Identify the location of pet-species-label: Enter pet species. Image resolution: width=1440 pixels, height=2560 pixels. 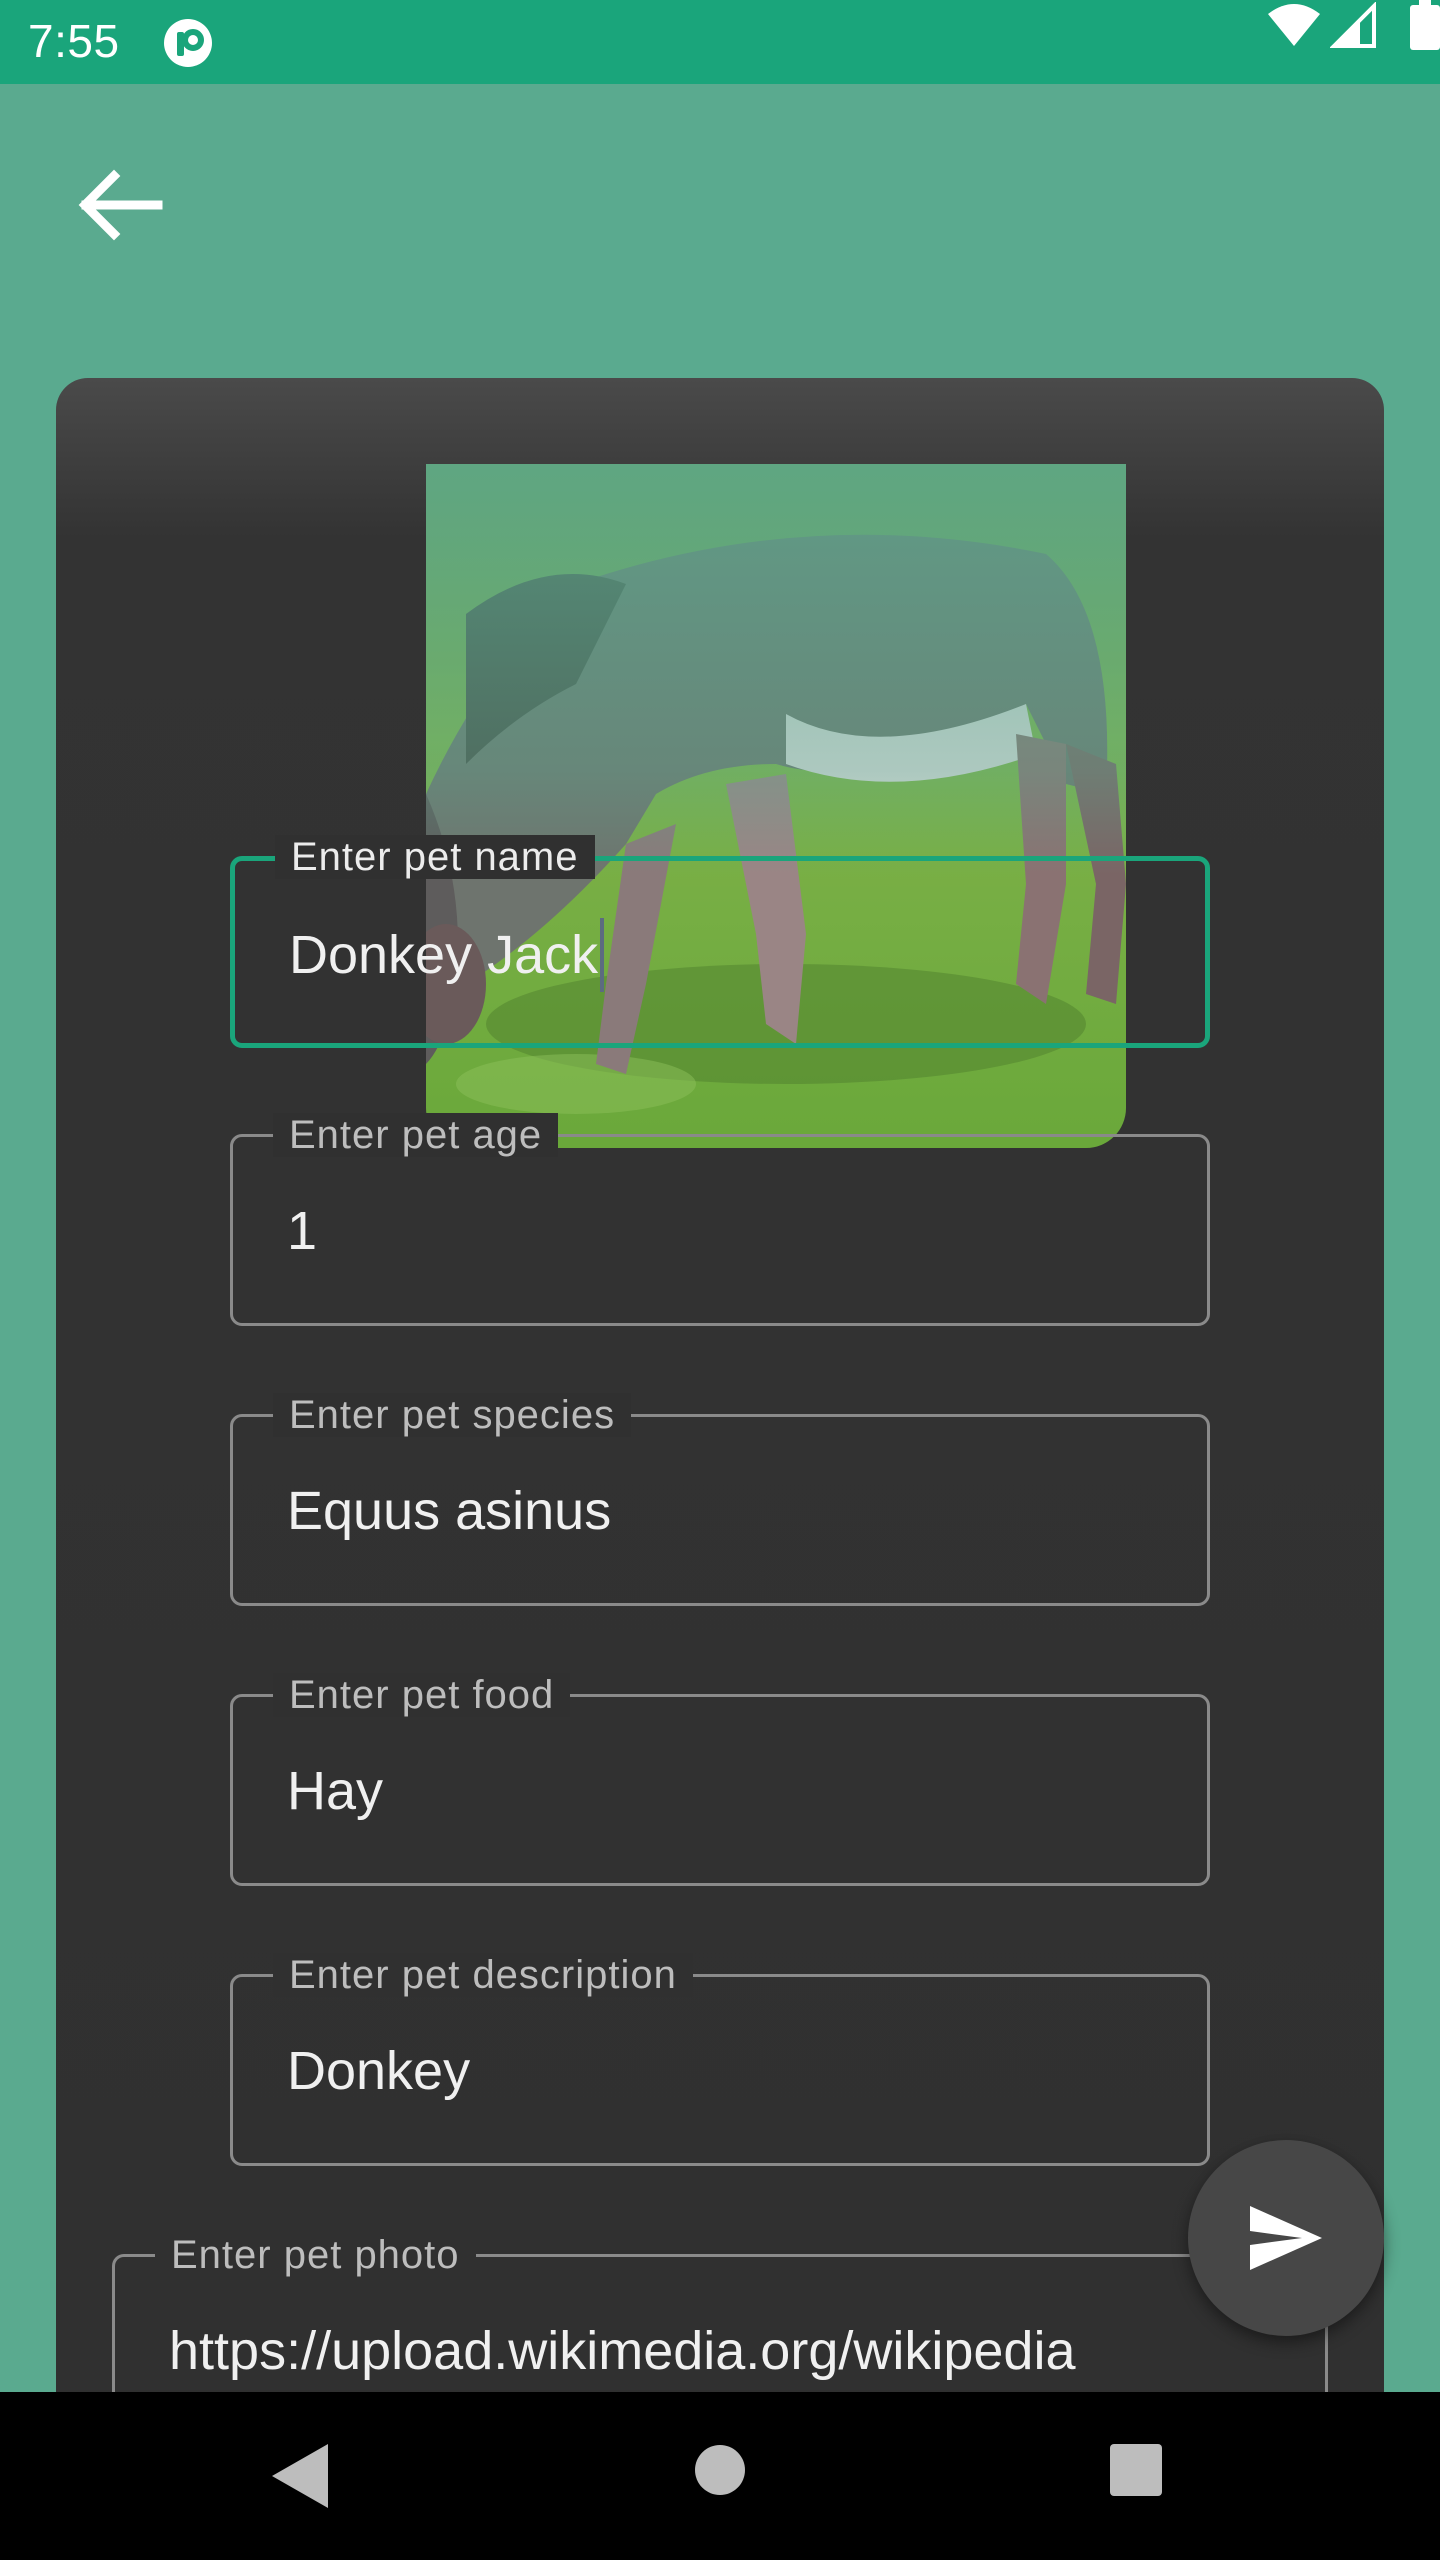
(452, 1415).